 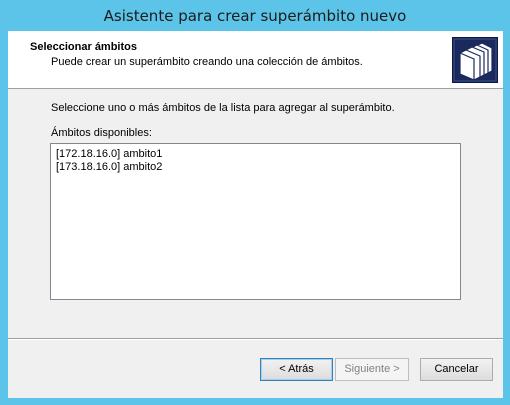 What do you see at coordinates (372, 369) in the screenshot?
I see `next-button: Siguiente >` at bounding box center [372, 369].